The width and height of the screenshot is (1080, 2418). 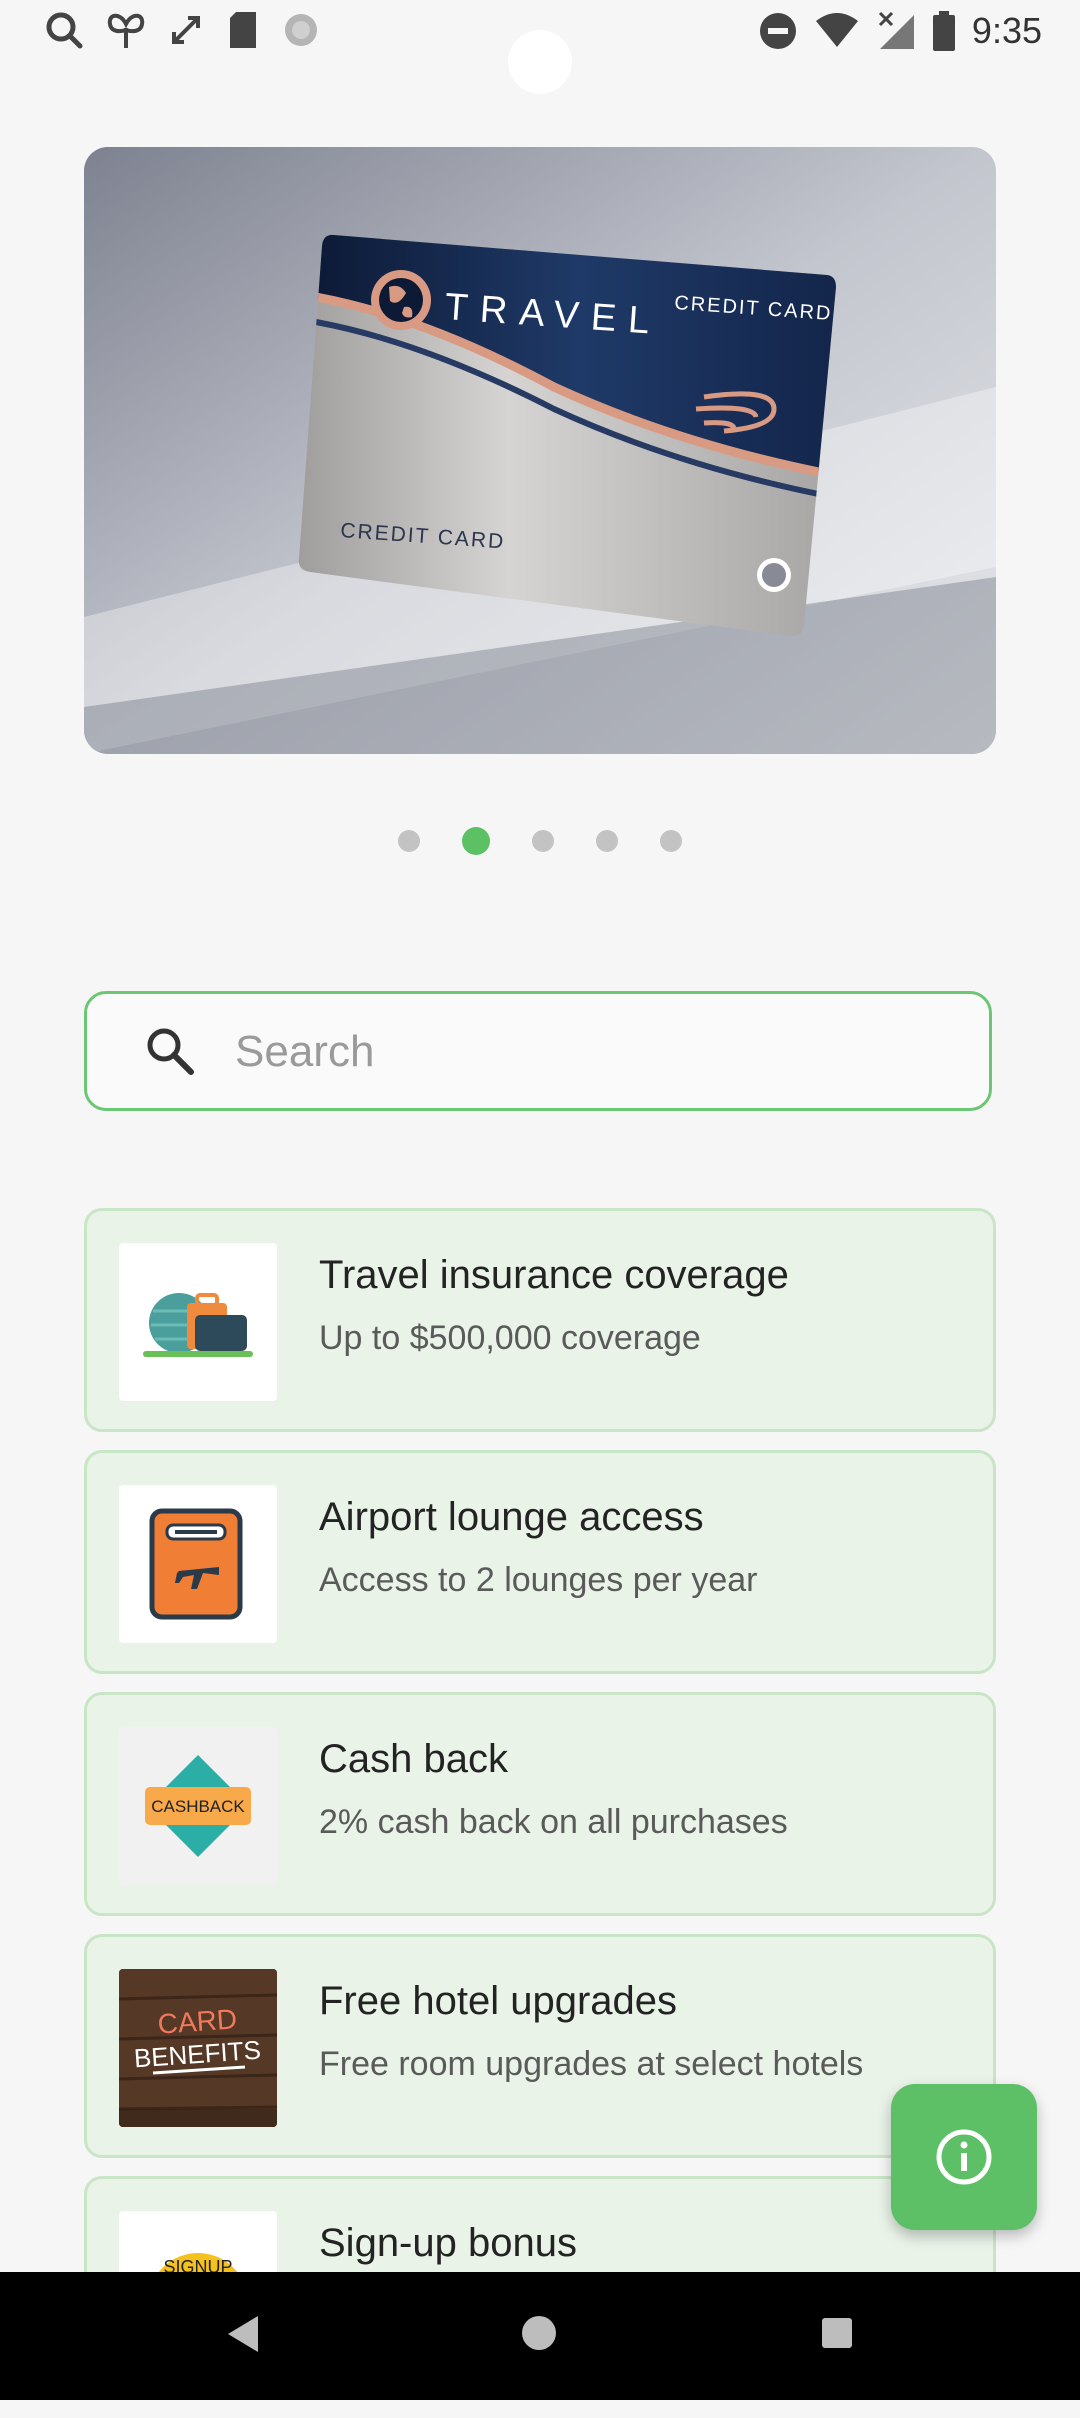 I want to click on sd-card-icon, so click(x=243, y=30).